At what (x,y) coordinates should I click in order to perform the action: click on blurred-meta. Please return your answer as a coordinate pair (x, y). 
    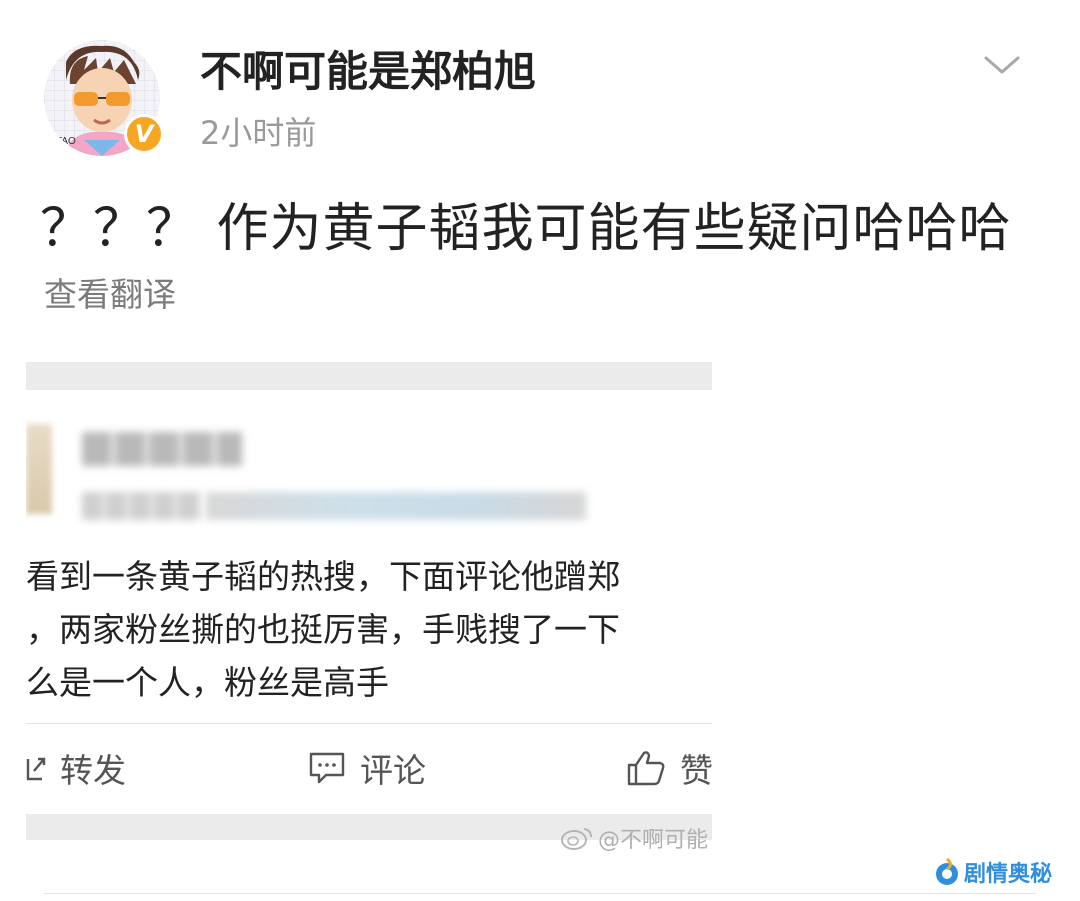
    Looking at the image, I should click on (142, 506).